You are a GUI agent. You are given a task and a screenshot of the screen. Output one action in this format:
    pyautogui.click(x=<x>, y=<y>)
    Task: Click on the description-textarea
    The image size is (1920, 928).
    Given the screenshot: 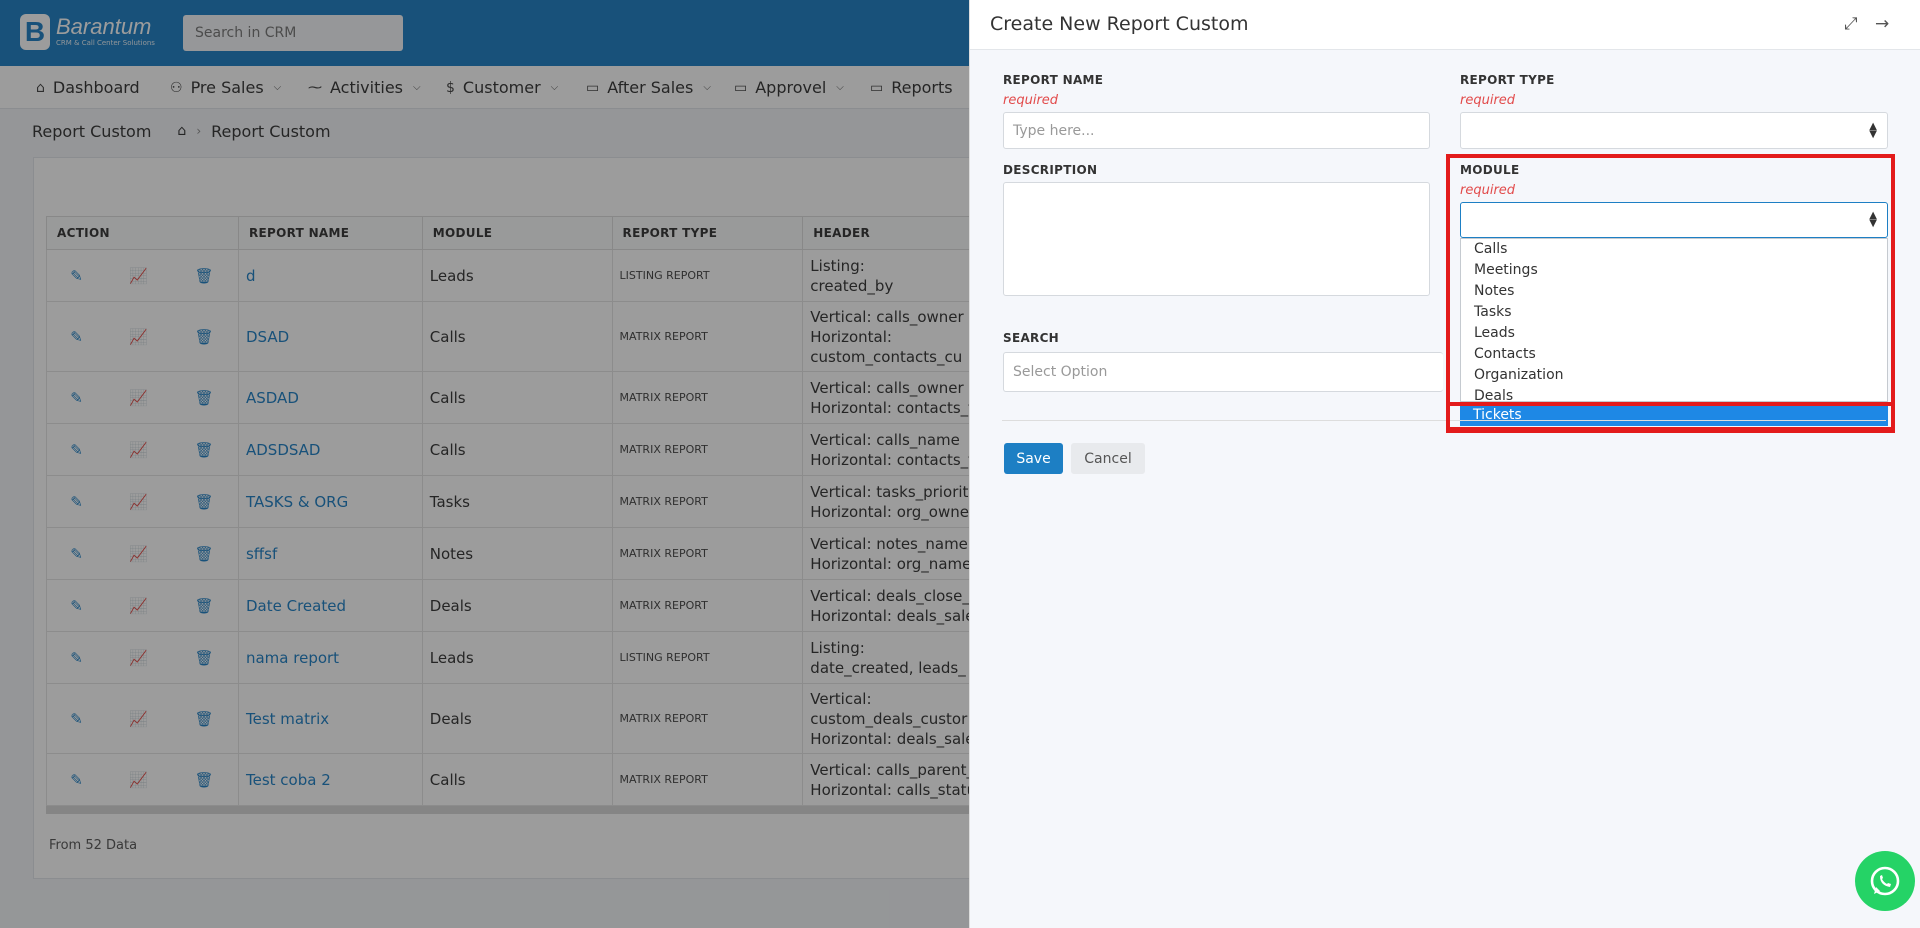 What is the action you would take?
    pyautogui.click(x=1216, y=239)
    